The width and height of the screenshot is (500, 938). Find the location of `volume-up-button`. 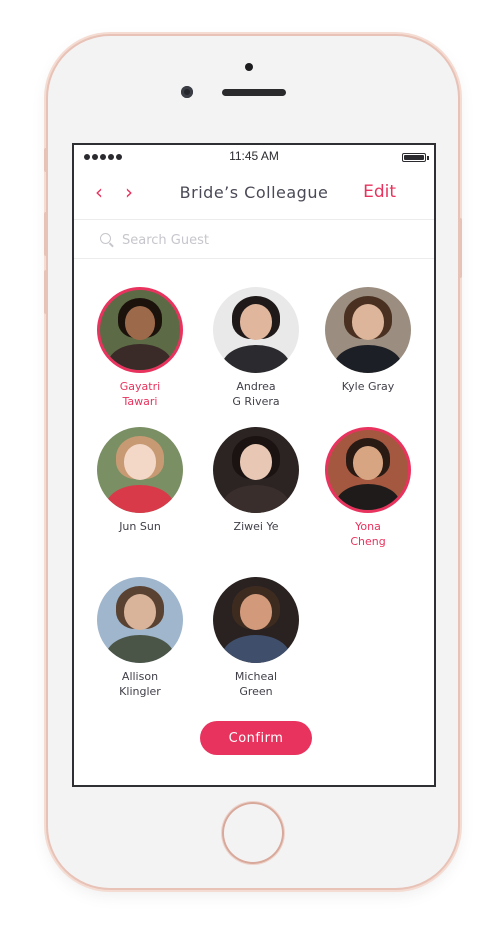

volume-up-button is located at coordinates (46, 234).